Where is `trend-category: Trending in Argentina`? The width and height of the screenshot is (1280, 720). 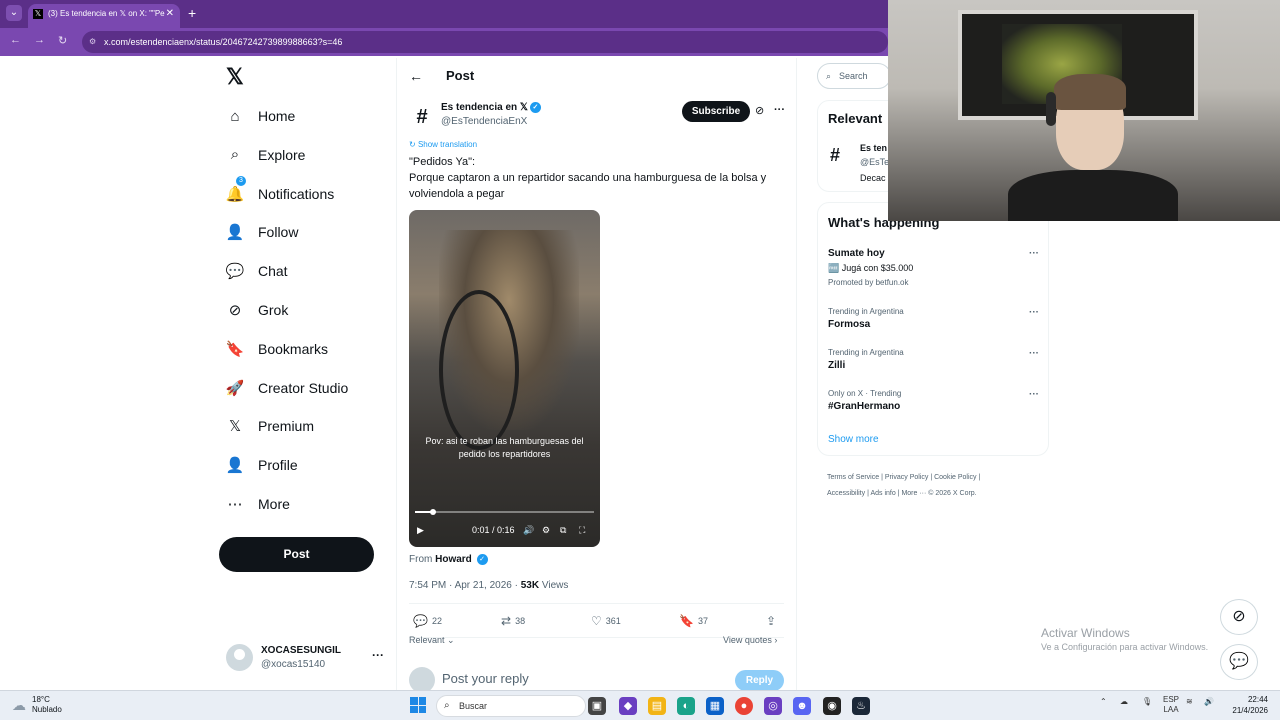 trend-category: Trending in Argentina is located at coordinates (866, 352).